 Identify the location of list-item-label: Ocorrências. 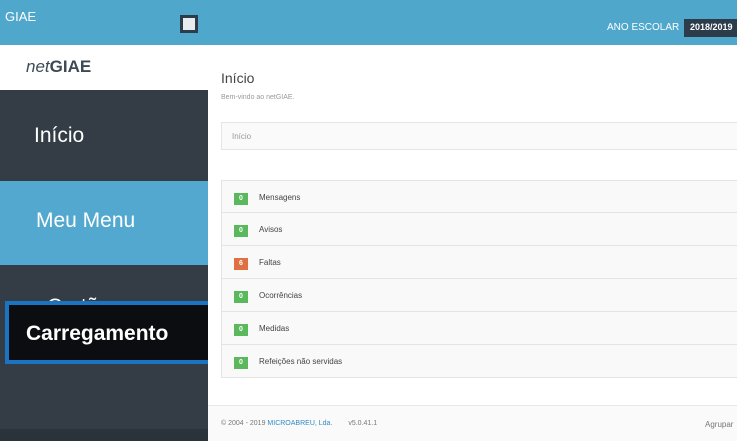
(281, 295).